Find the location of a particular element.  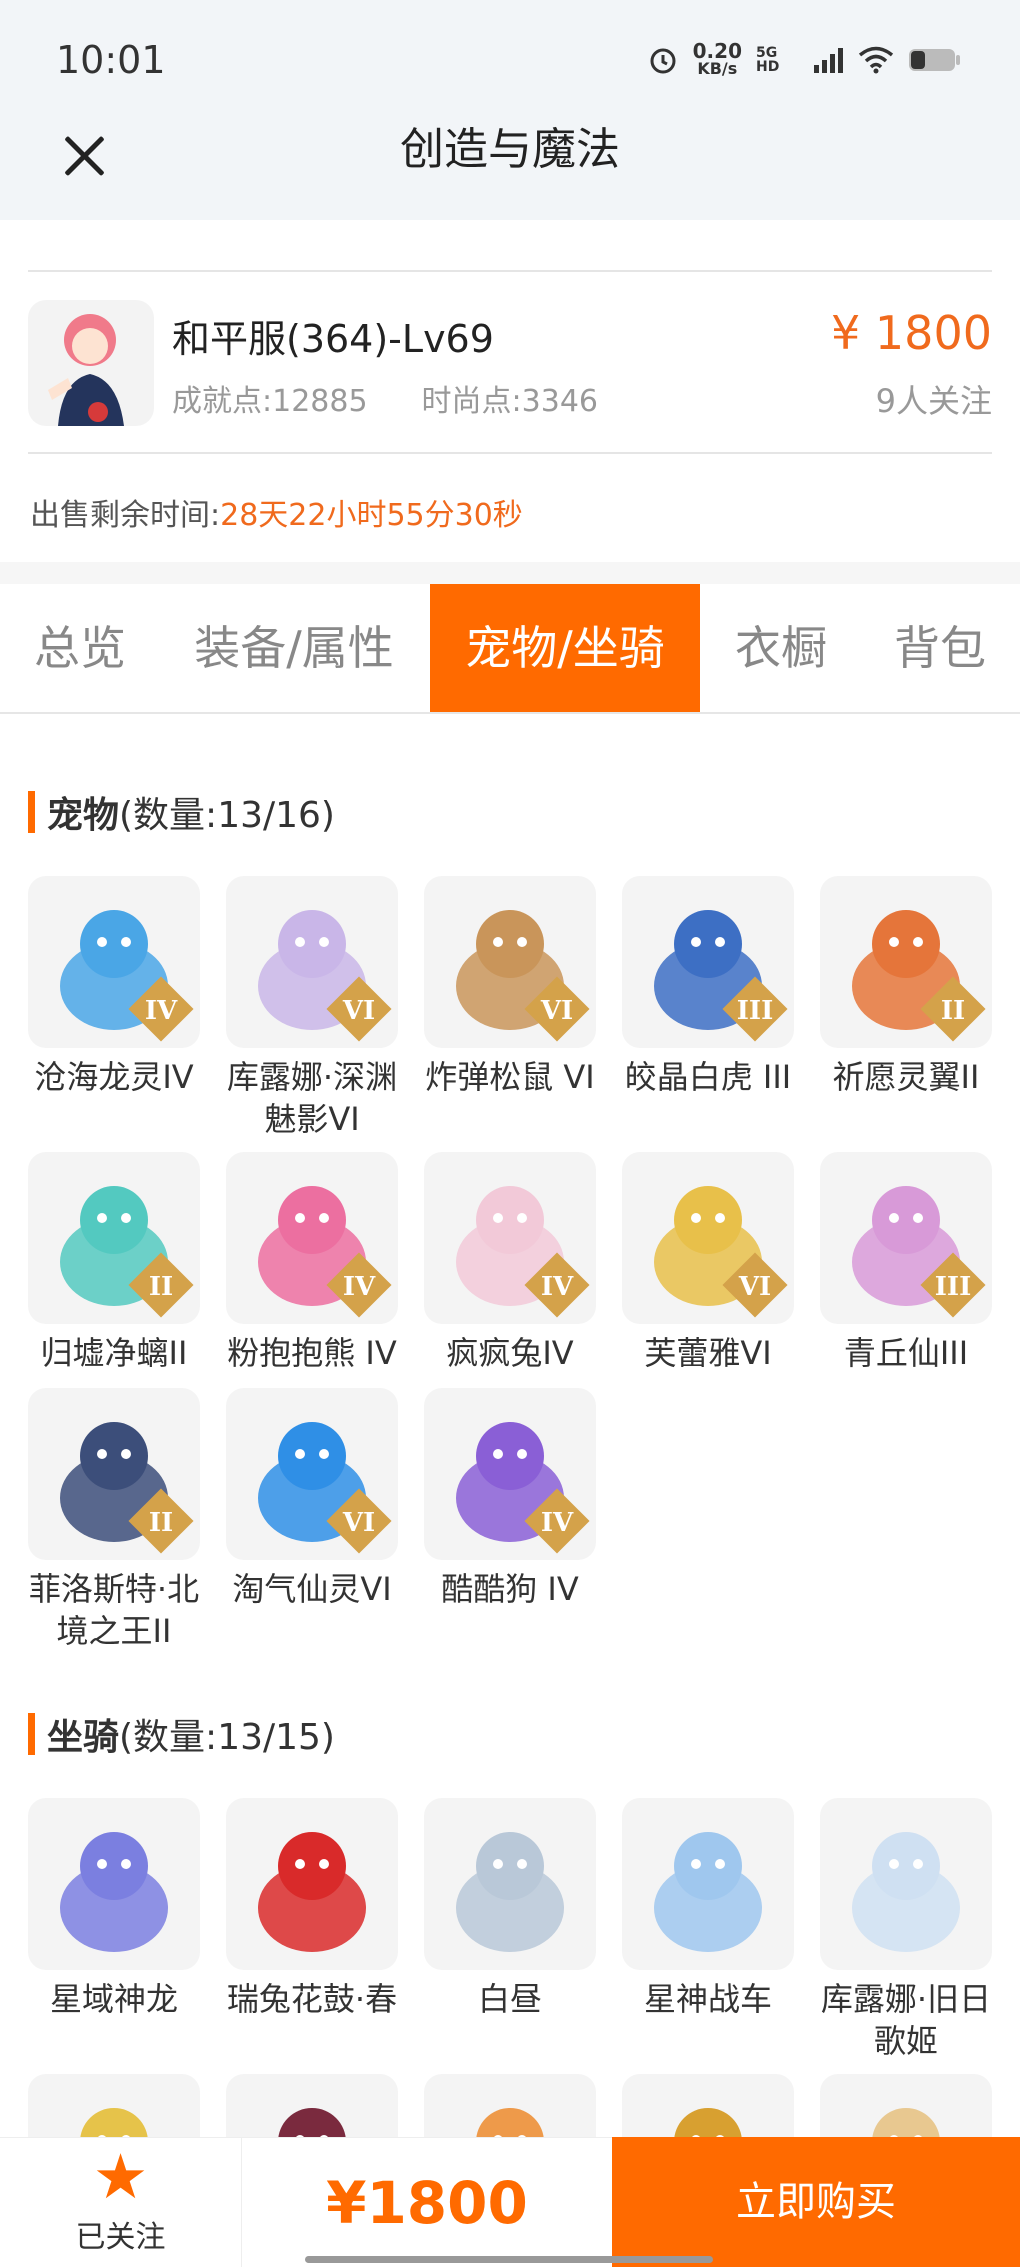

pet-item-name: 归墟净螭II is located at coordinates (114, 1353).